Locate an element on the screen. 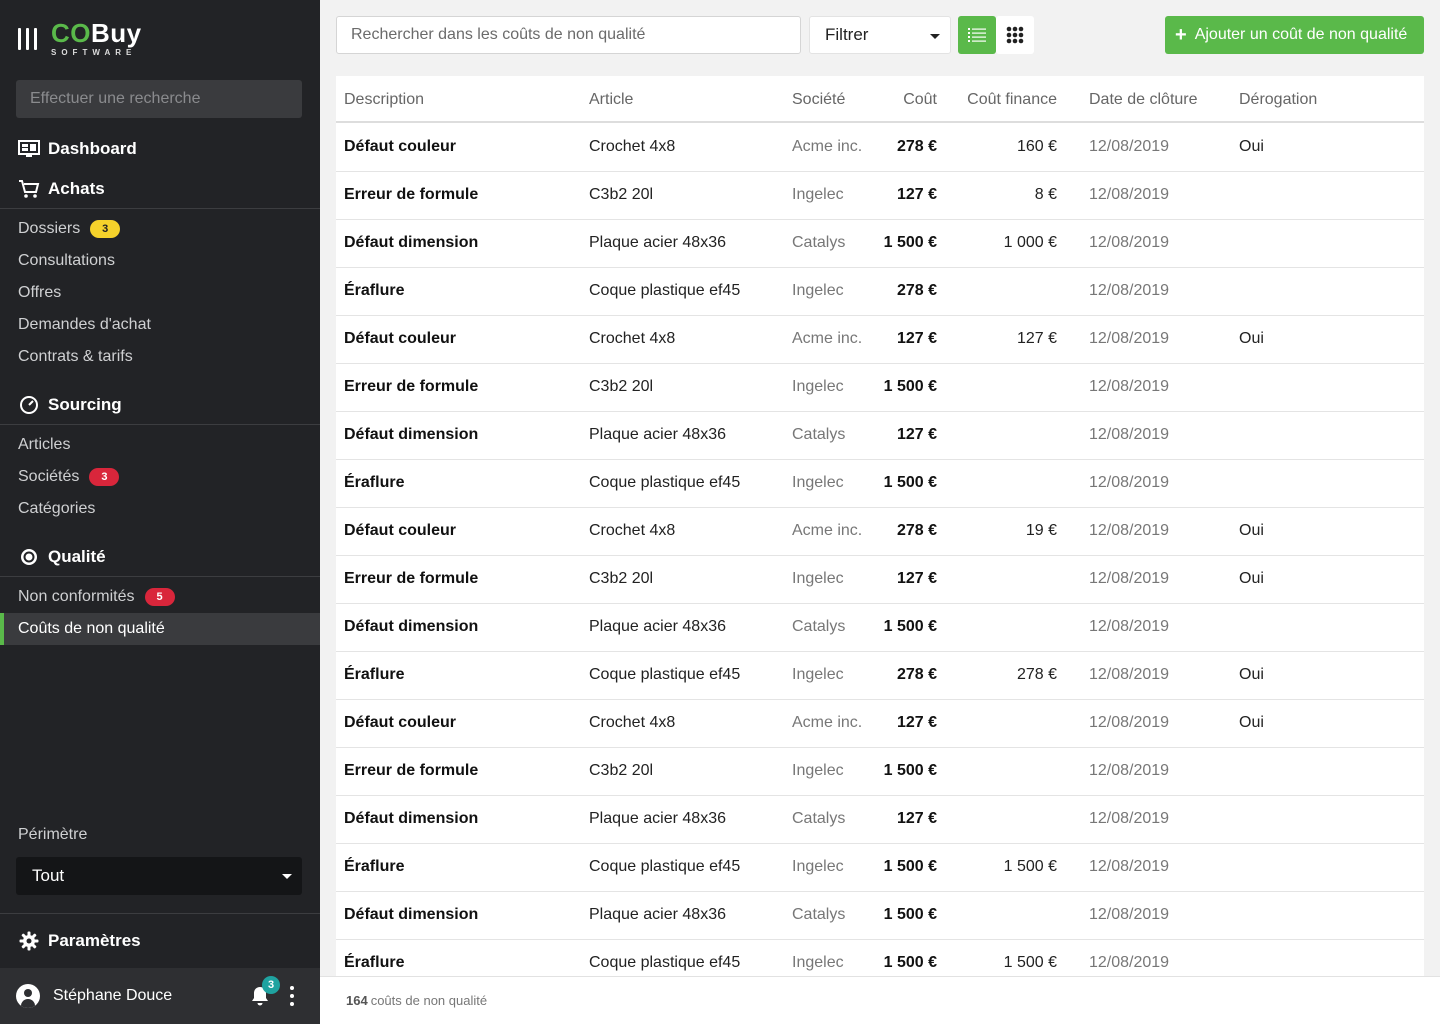 The width and height of the screenshot is (1440, 1024). add-cost-button: + Ajouter un coût de non qualité is located at coordinates (1294, 35).